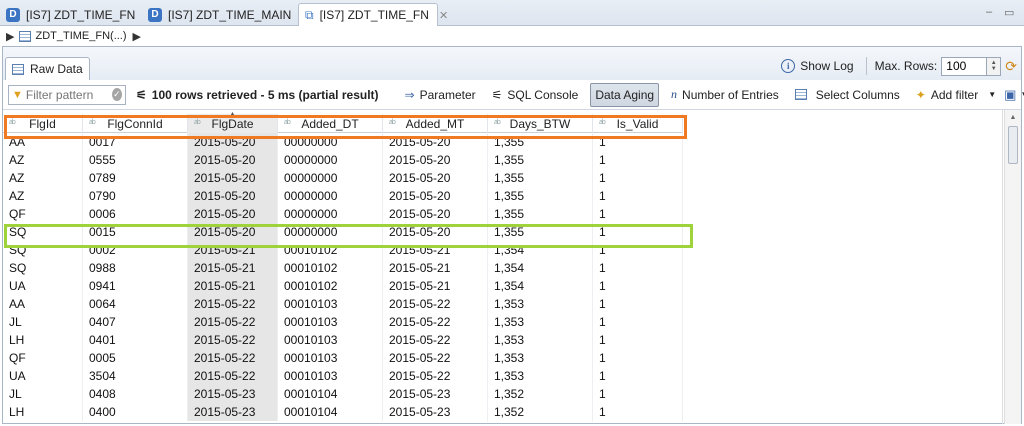 The height and width of the screenshot is (426, 1024). What do you see at coordinates (135, 394) in the screenshot?
I see `table-cell: 0408` at bounding box center [135, 394].